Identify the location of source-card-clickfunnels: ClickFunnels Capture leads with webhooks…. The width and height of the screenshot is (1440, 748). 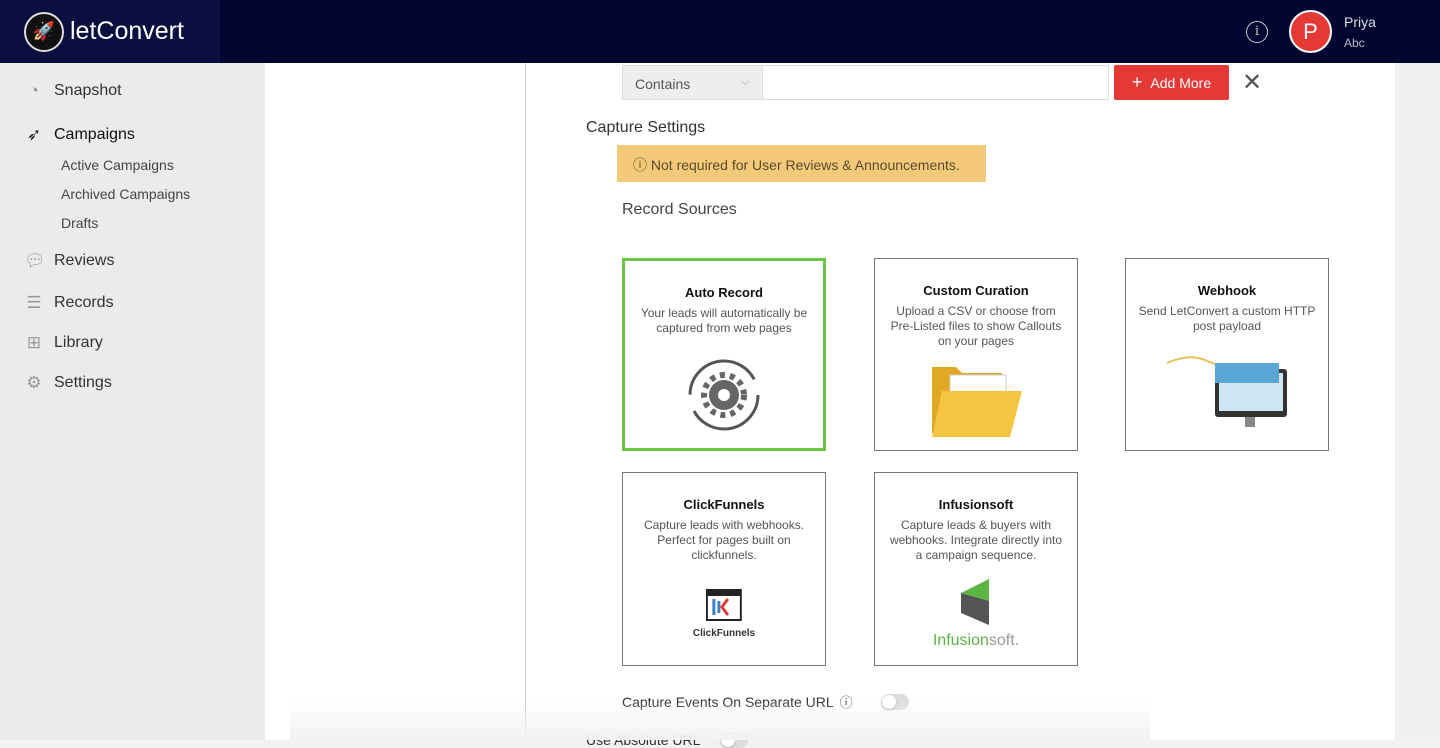
(724, 569).